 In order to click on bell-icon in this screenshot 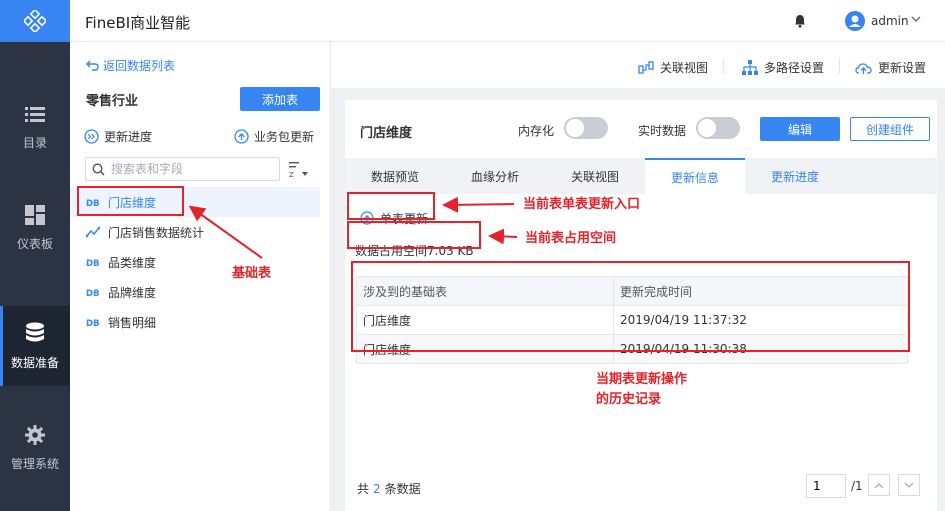, I will do `click(800, 21)`.